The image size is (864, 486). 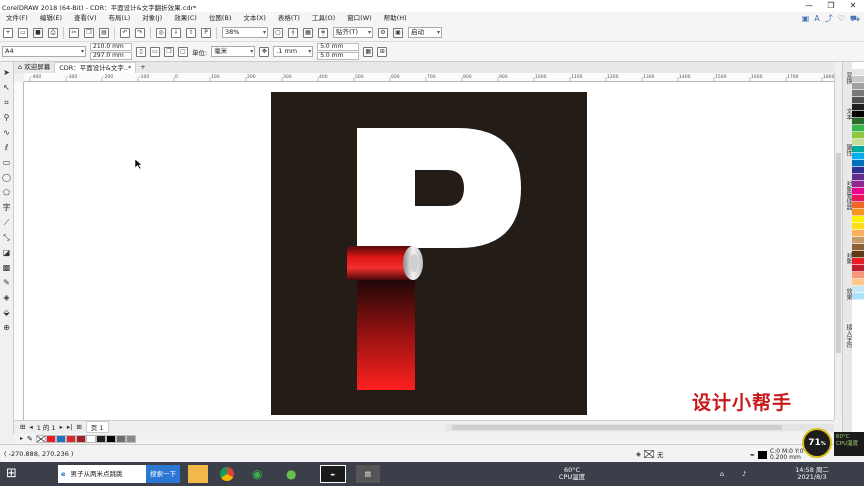 What do you see at coordinates (7, 162) in the screenshot?
I see `rectangle-tool-icon: ▭` at bounding box center [7, 162].